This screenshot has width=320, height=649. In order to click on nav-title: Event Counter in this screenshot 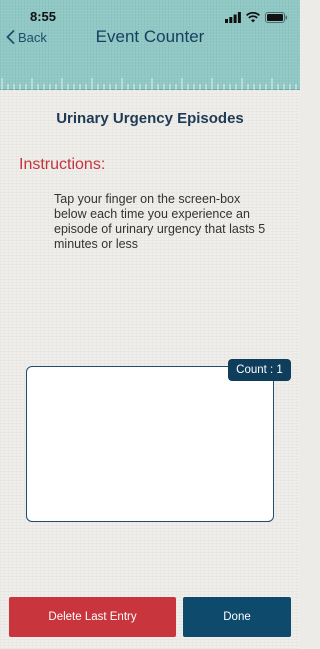, I will do `click(150, 36)`.